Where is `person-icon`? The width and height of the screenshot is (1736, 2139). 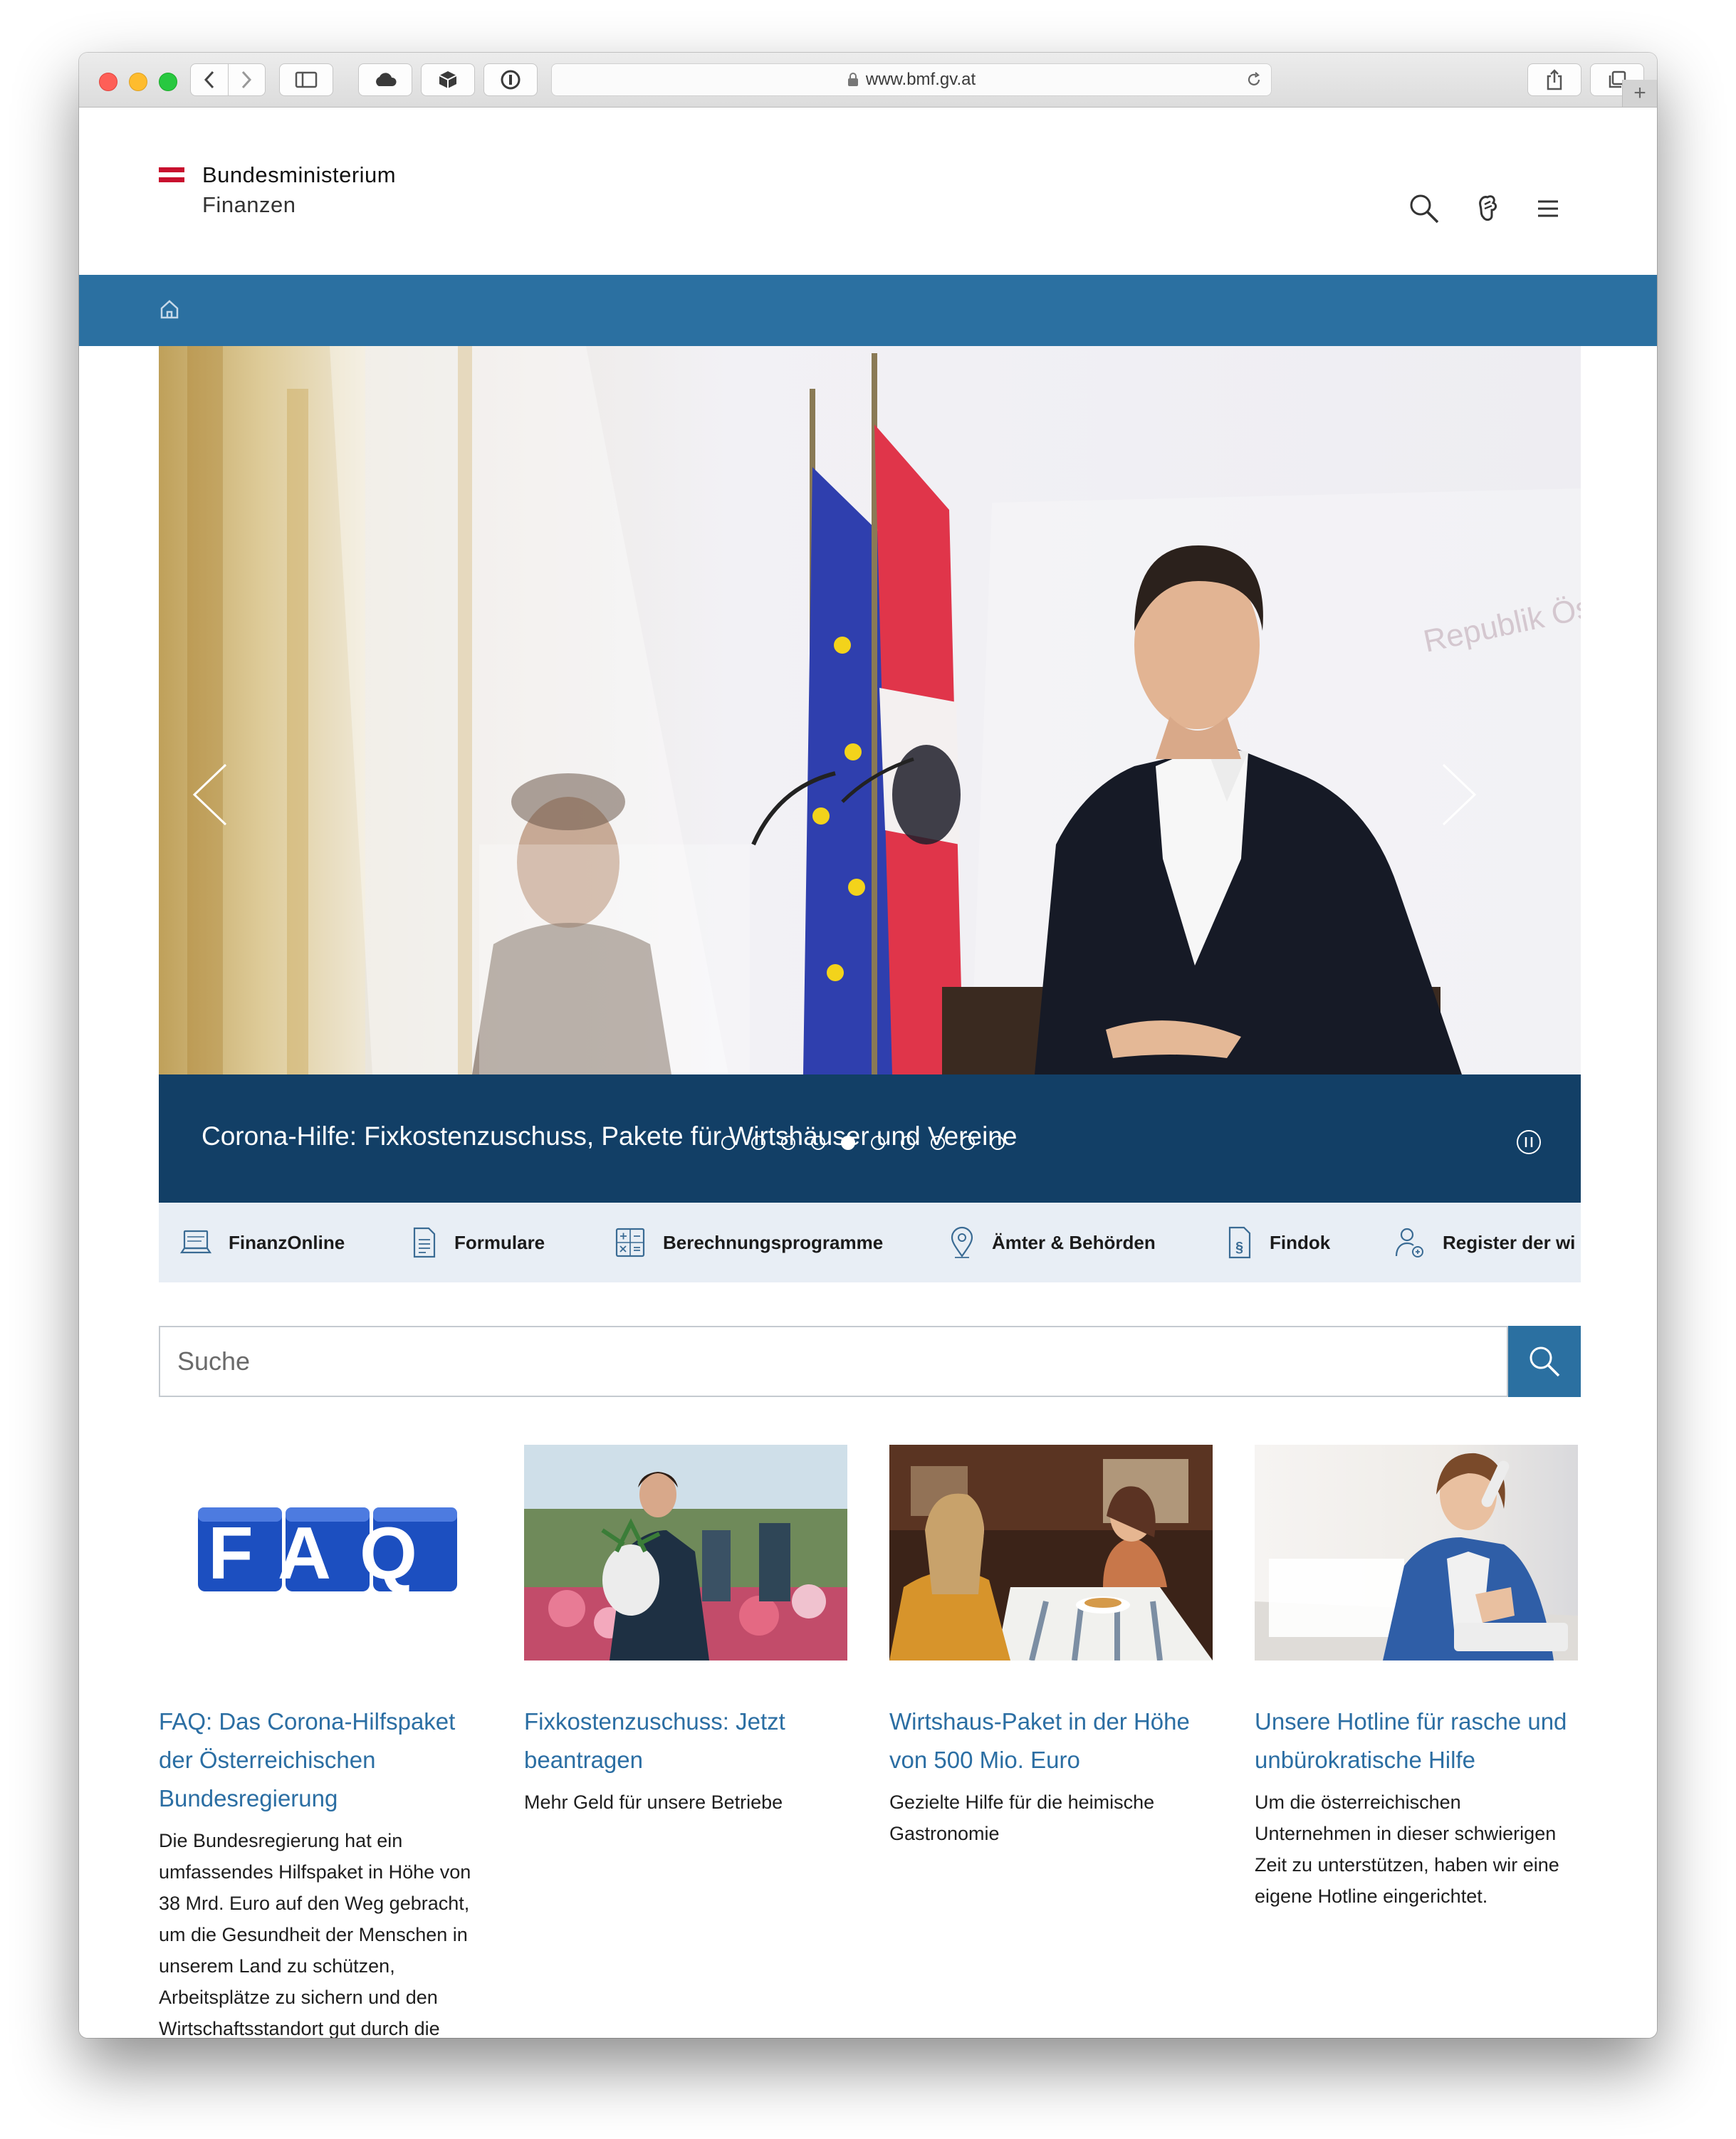 person-icon is located at coordinates (1409, 1242).